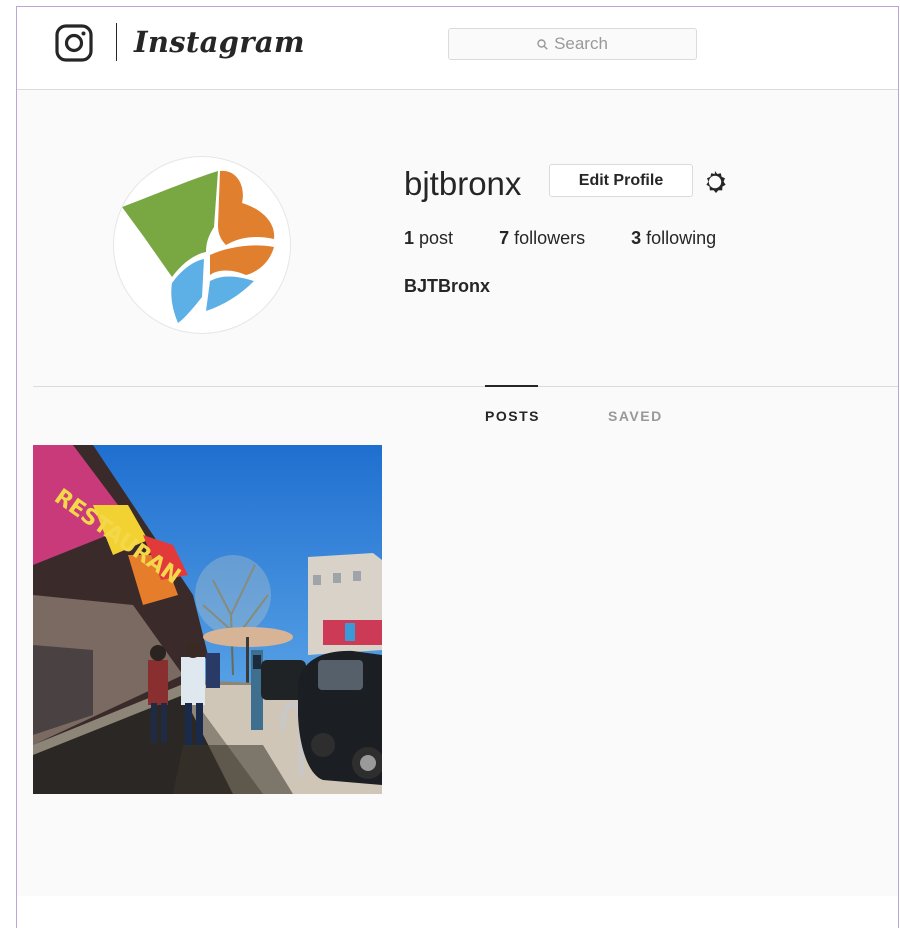  What do you see at coordinates (219, 42) in the screenshot?
I see `instagram-wordmark: Instagram` at bounding box center [219, 42].